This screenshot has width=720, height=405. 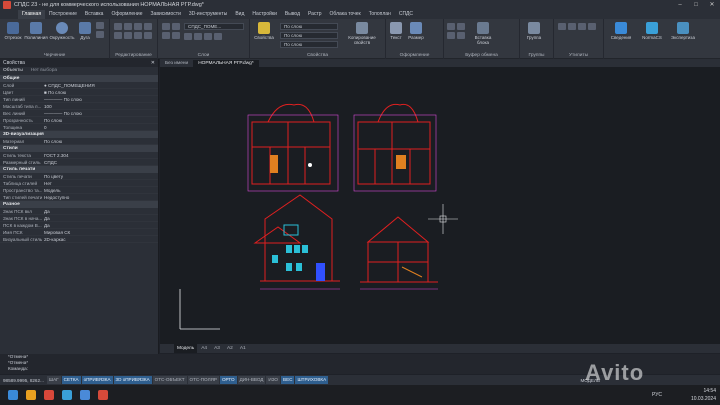 What do you see at coordinates (204, 348) in the screenshot?
I see `layout-tab: А4` at bounding box center [204, 348].